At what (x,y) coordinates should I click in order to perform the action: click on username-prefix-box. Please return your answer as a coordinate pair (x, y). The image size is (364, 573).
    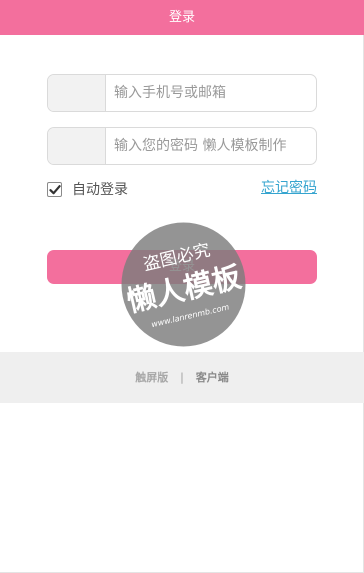
    Looking at the image, I should click on (77, 93).